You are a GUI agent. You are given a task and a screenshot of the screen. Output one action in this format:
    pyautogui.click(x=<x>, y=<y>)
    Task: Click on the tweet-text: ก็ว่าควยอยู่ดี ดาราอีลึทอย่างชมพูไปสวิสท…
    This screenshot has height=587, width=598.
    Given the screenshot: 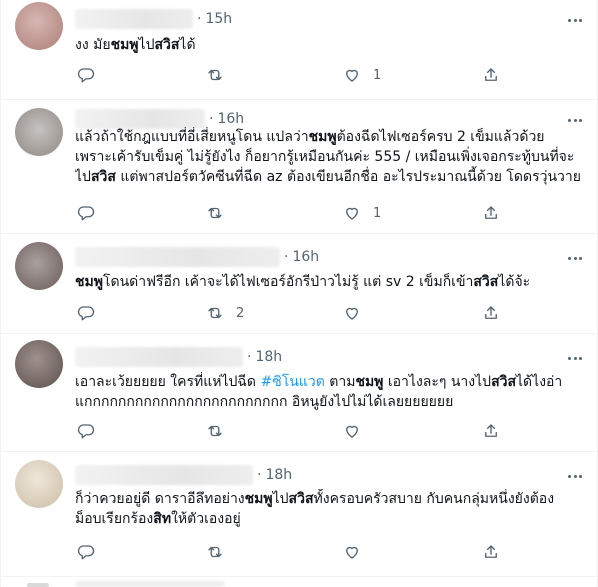 What is the action you would take?
    pyautogui.click(x=315, y=509)
    